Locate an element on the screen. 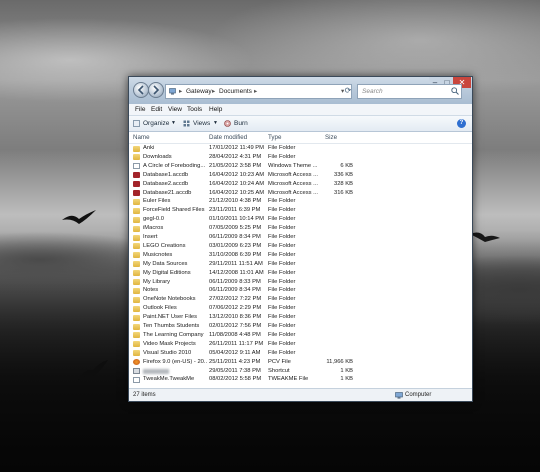 This screenshot has height=472, width=540. file-row: Musicnotes 31/10/2008 6:39 PM File Folder is located at coordinates (300, 255).